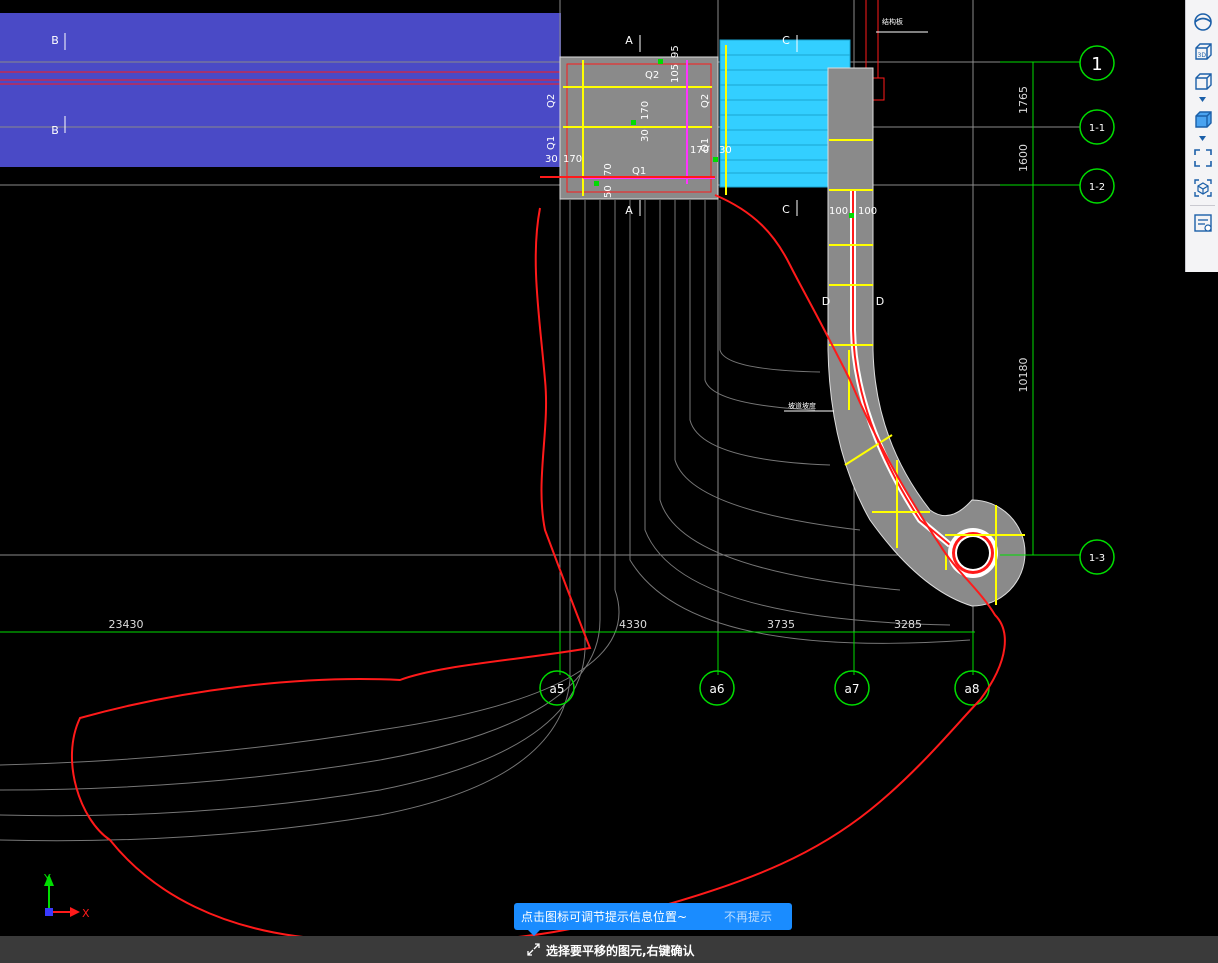 The width and height of the screenshot is (1218, 963). I want to click on hint-tooltip: 点击图标可调节提示信息位置~ 不再提示, so click(653, 919).